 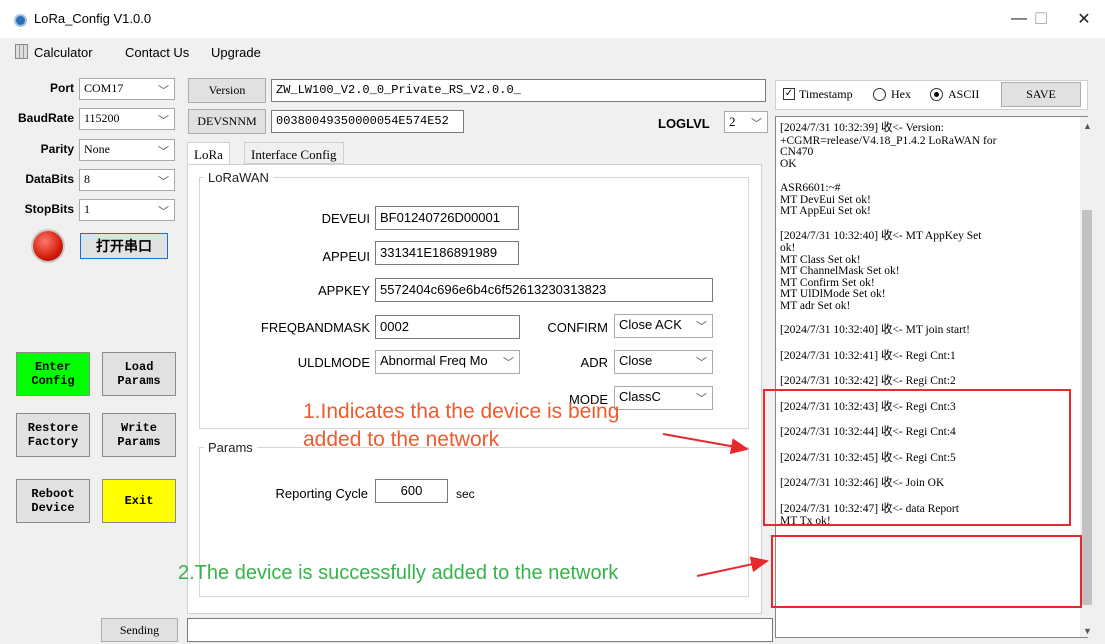 What do you see at coordinates (715, 505) in the screenshot?
I see `annotation-arrows` at bounding box center [715, 505].